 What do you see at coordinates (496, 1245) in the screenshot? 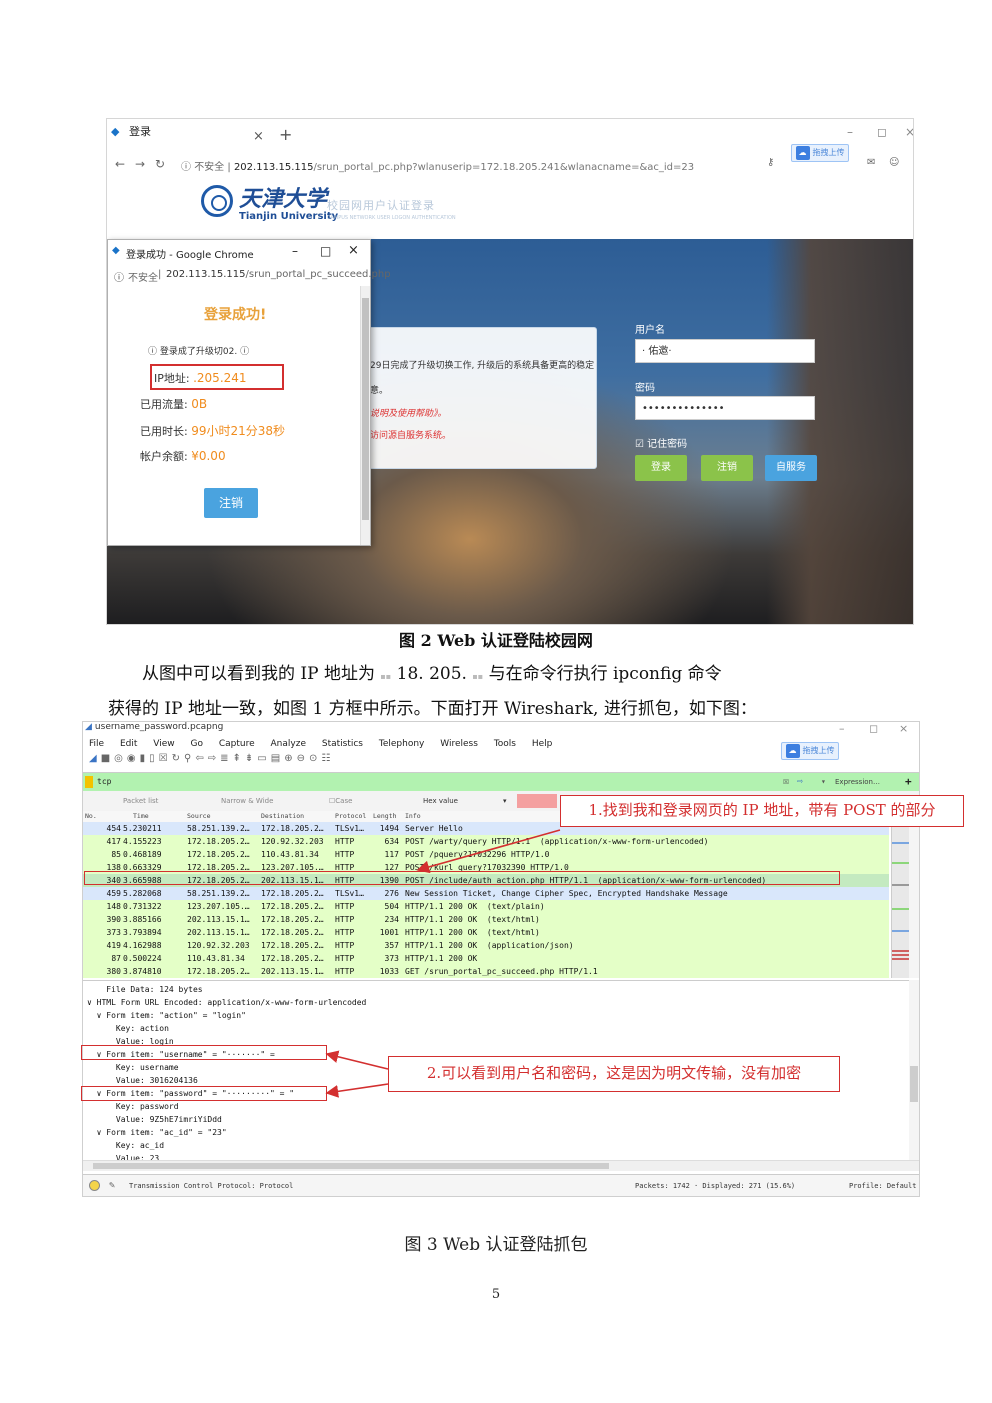
I see `figure-3-caption: 图 3 Web 认证登陆抓包` at bounding box center [496, 1245].